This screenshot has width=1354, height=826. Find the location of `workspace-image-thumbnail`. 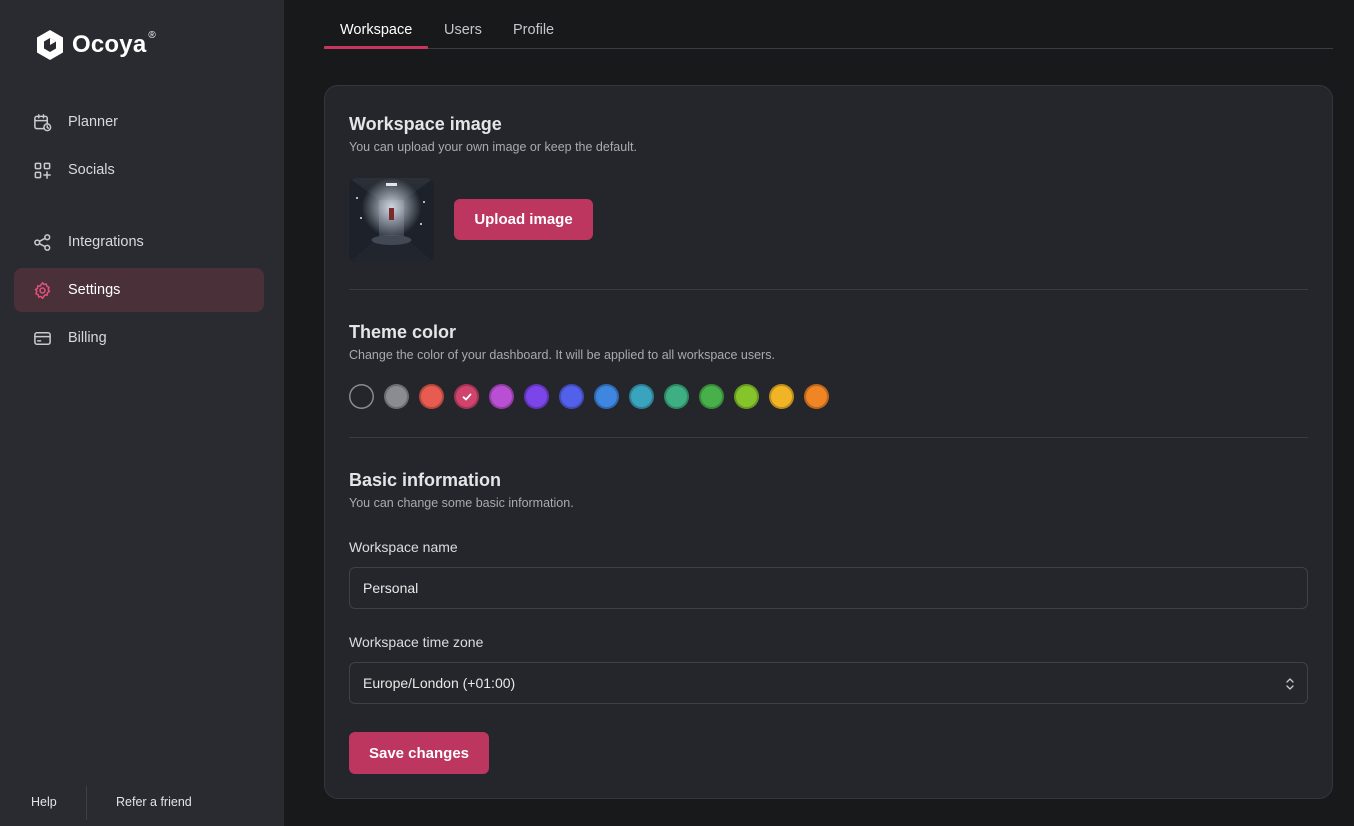

workspace-image-thumbnail is located at coordinates (391, 220).